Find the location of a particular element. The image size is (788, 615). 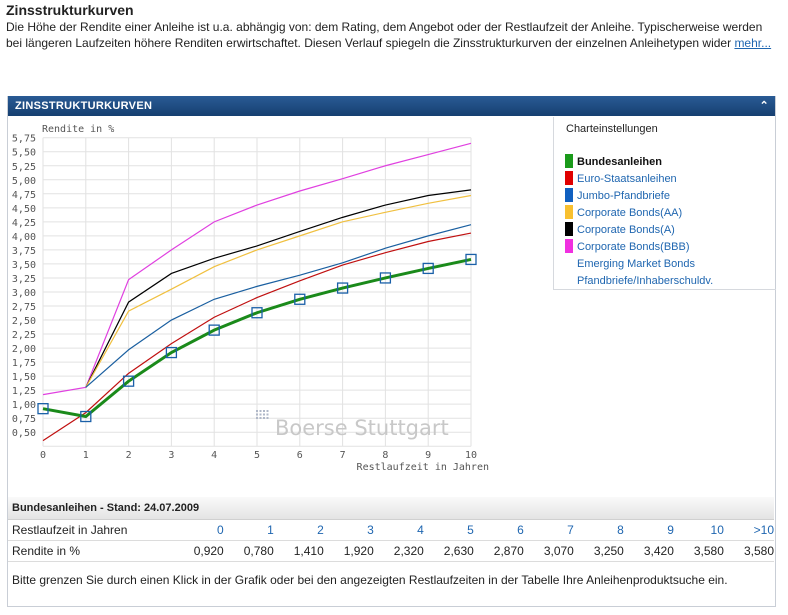

table-row-maturity: Restlaufzeit in Jahren 0 1 2 3 4 5 6 7 8 9 10 >10 is located at coordinates (391, 530).